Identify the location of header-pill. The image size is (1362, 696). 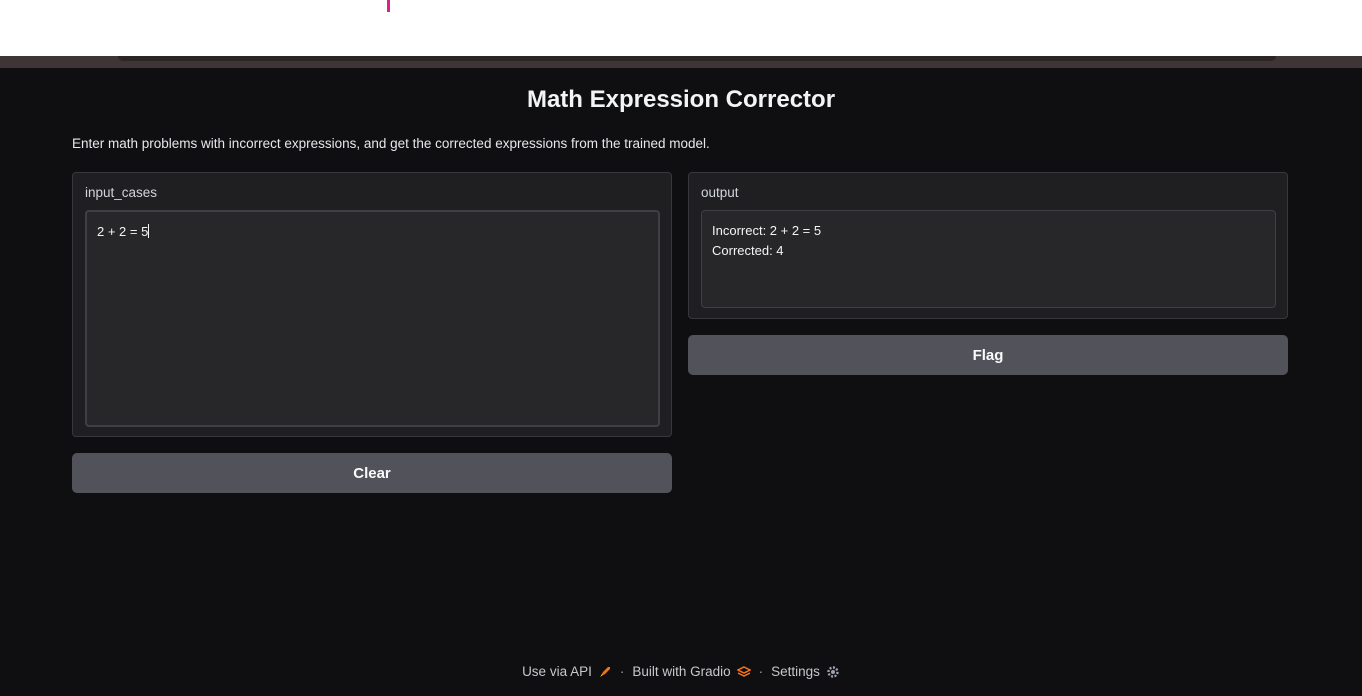
(697, 58).